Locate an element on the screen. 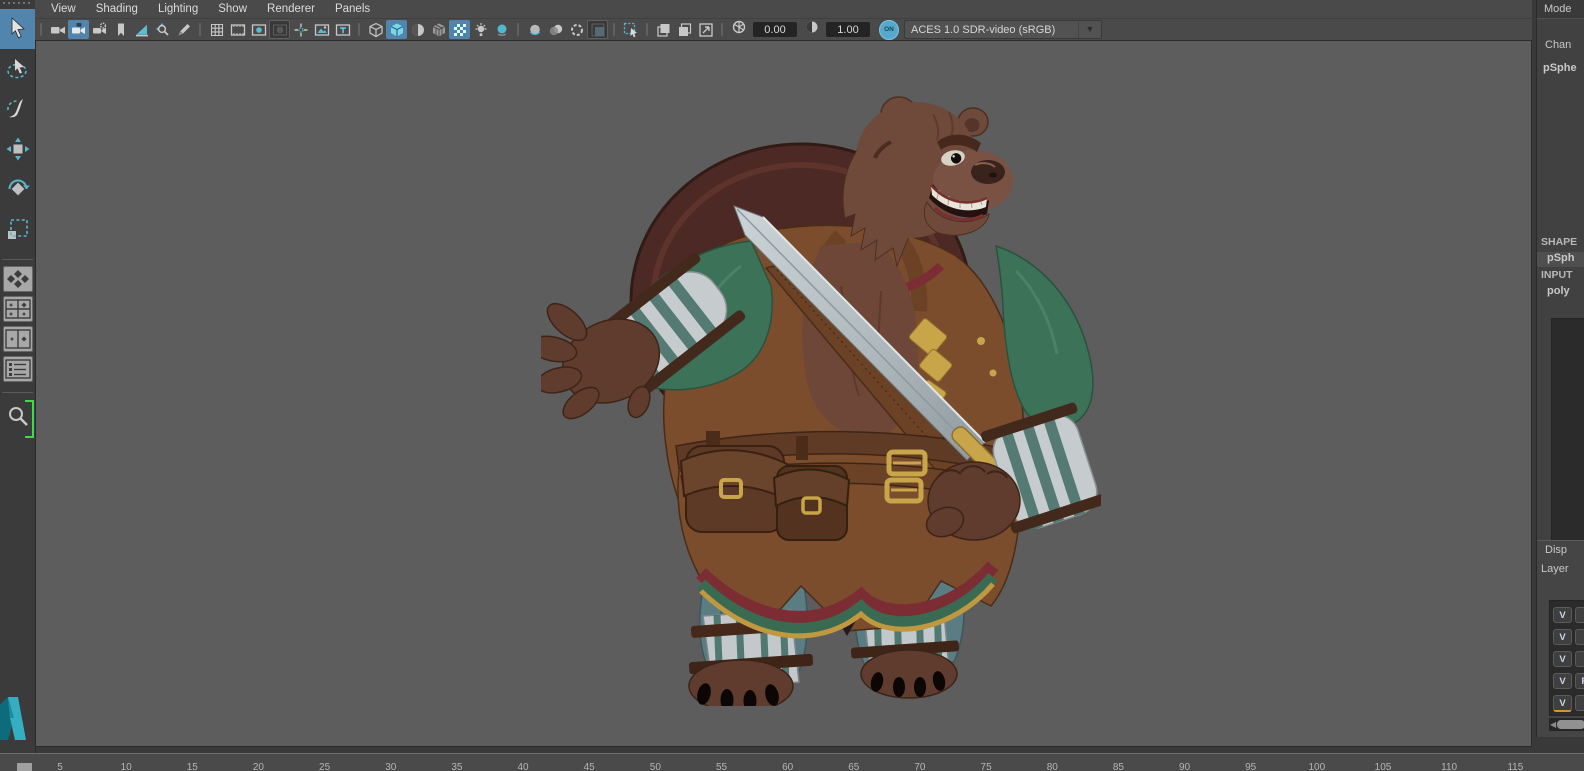  timeline-tick-label: 85 is located at coordinates (1118, 766).